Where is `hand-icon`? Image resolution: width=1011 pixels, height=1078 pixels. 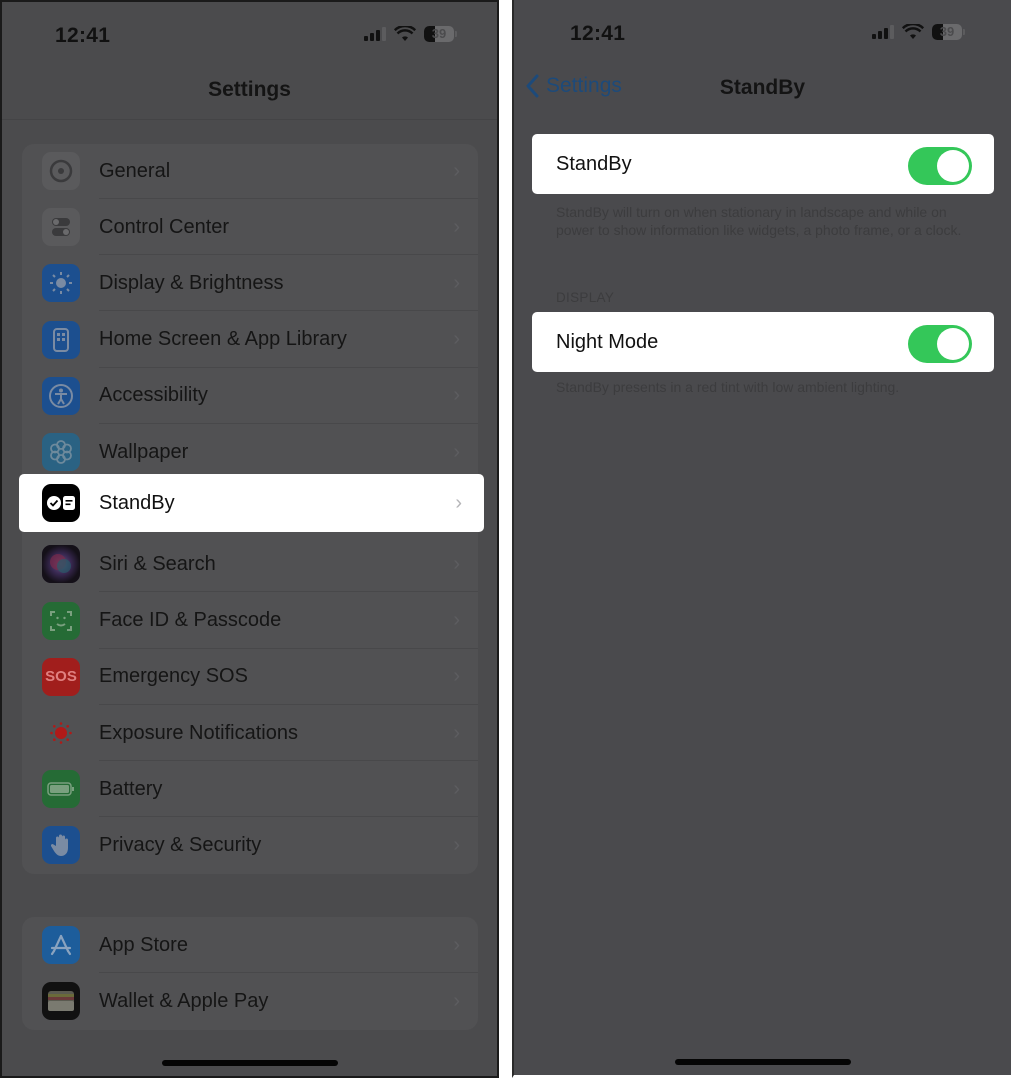 hand-icon is located at coordinates (61, 845).